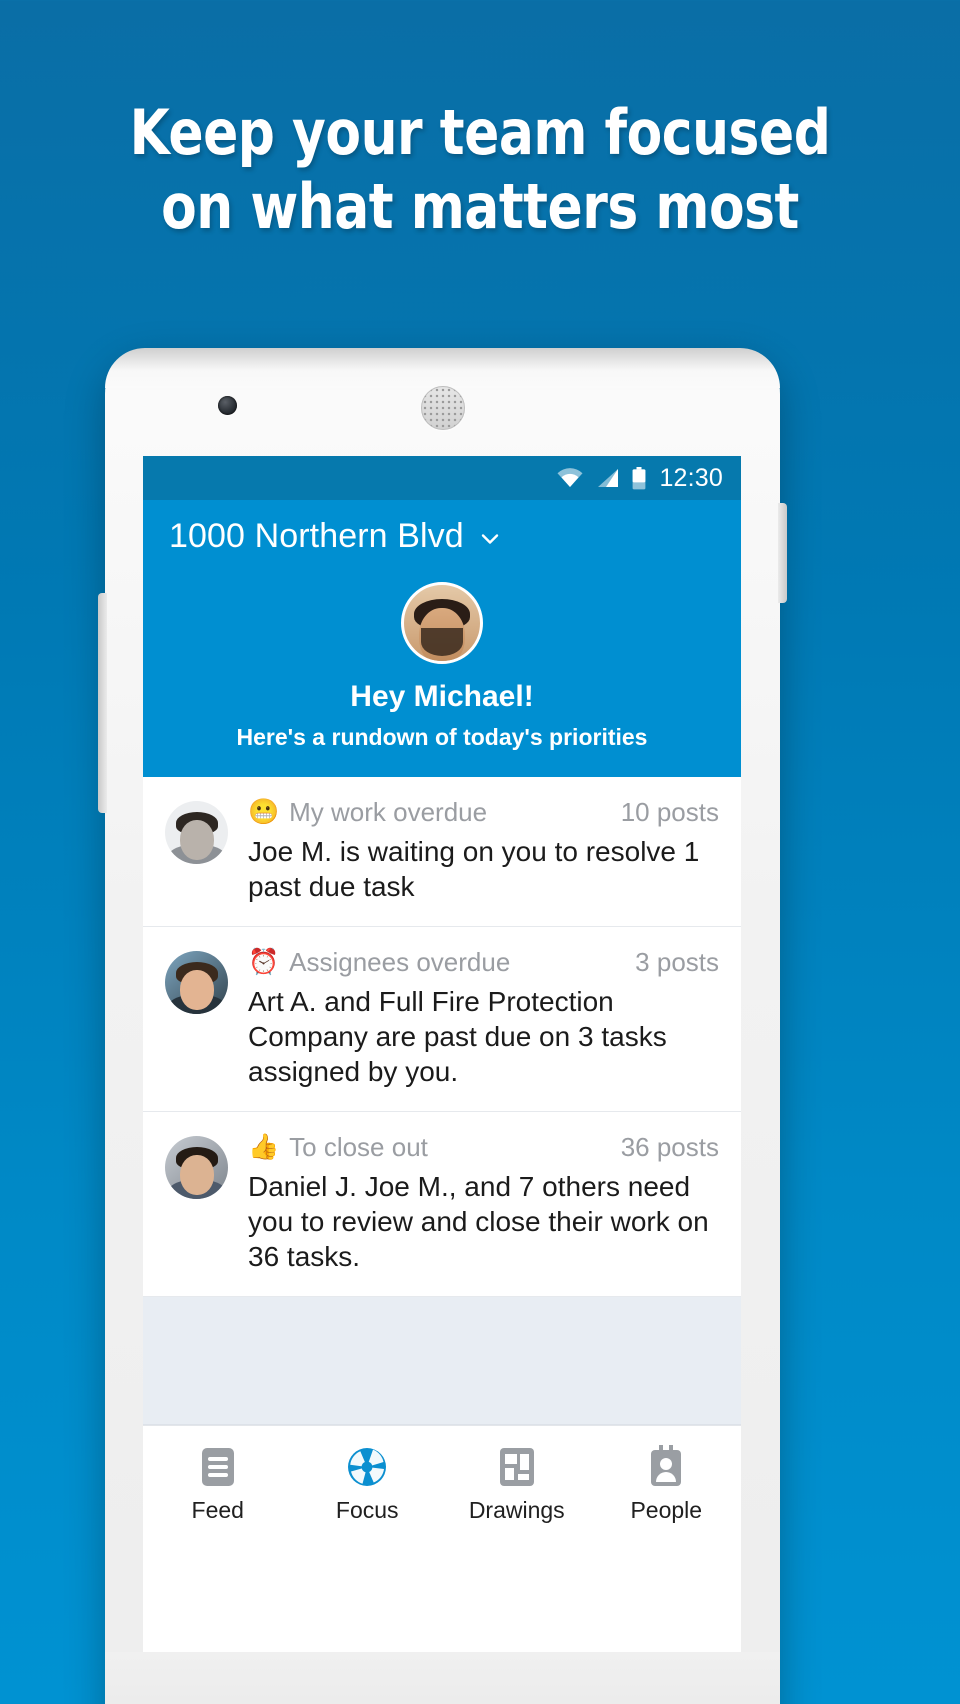 This screenshot has width=960, height=1704. I want to click on nav-label: Feed, so click(217, 1510).